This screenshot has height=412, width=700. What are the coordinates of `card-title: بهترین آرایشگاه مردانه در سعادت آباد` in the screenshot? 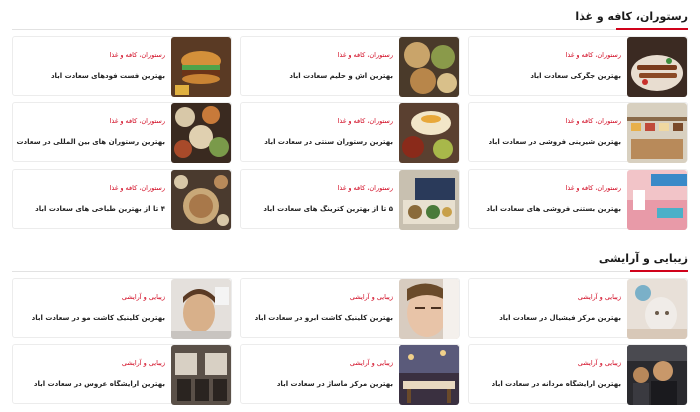 It's located at (556, 384).